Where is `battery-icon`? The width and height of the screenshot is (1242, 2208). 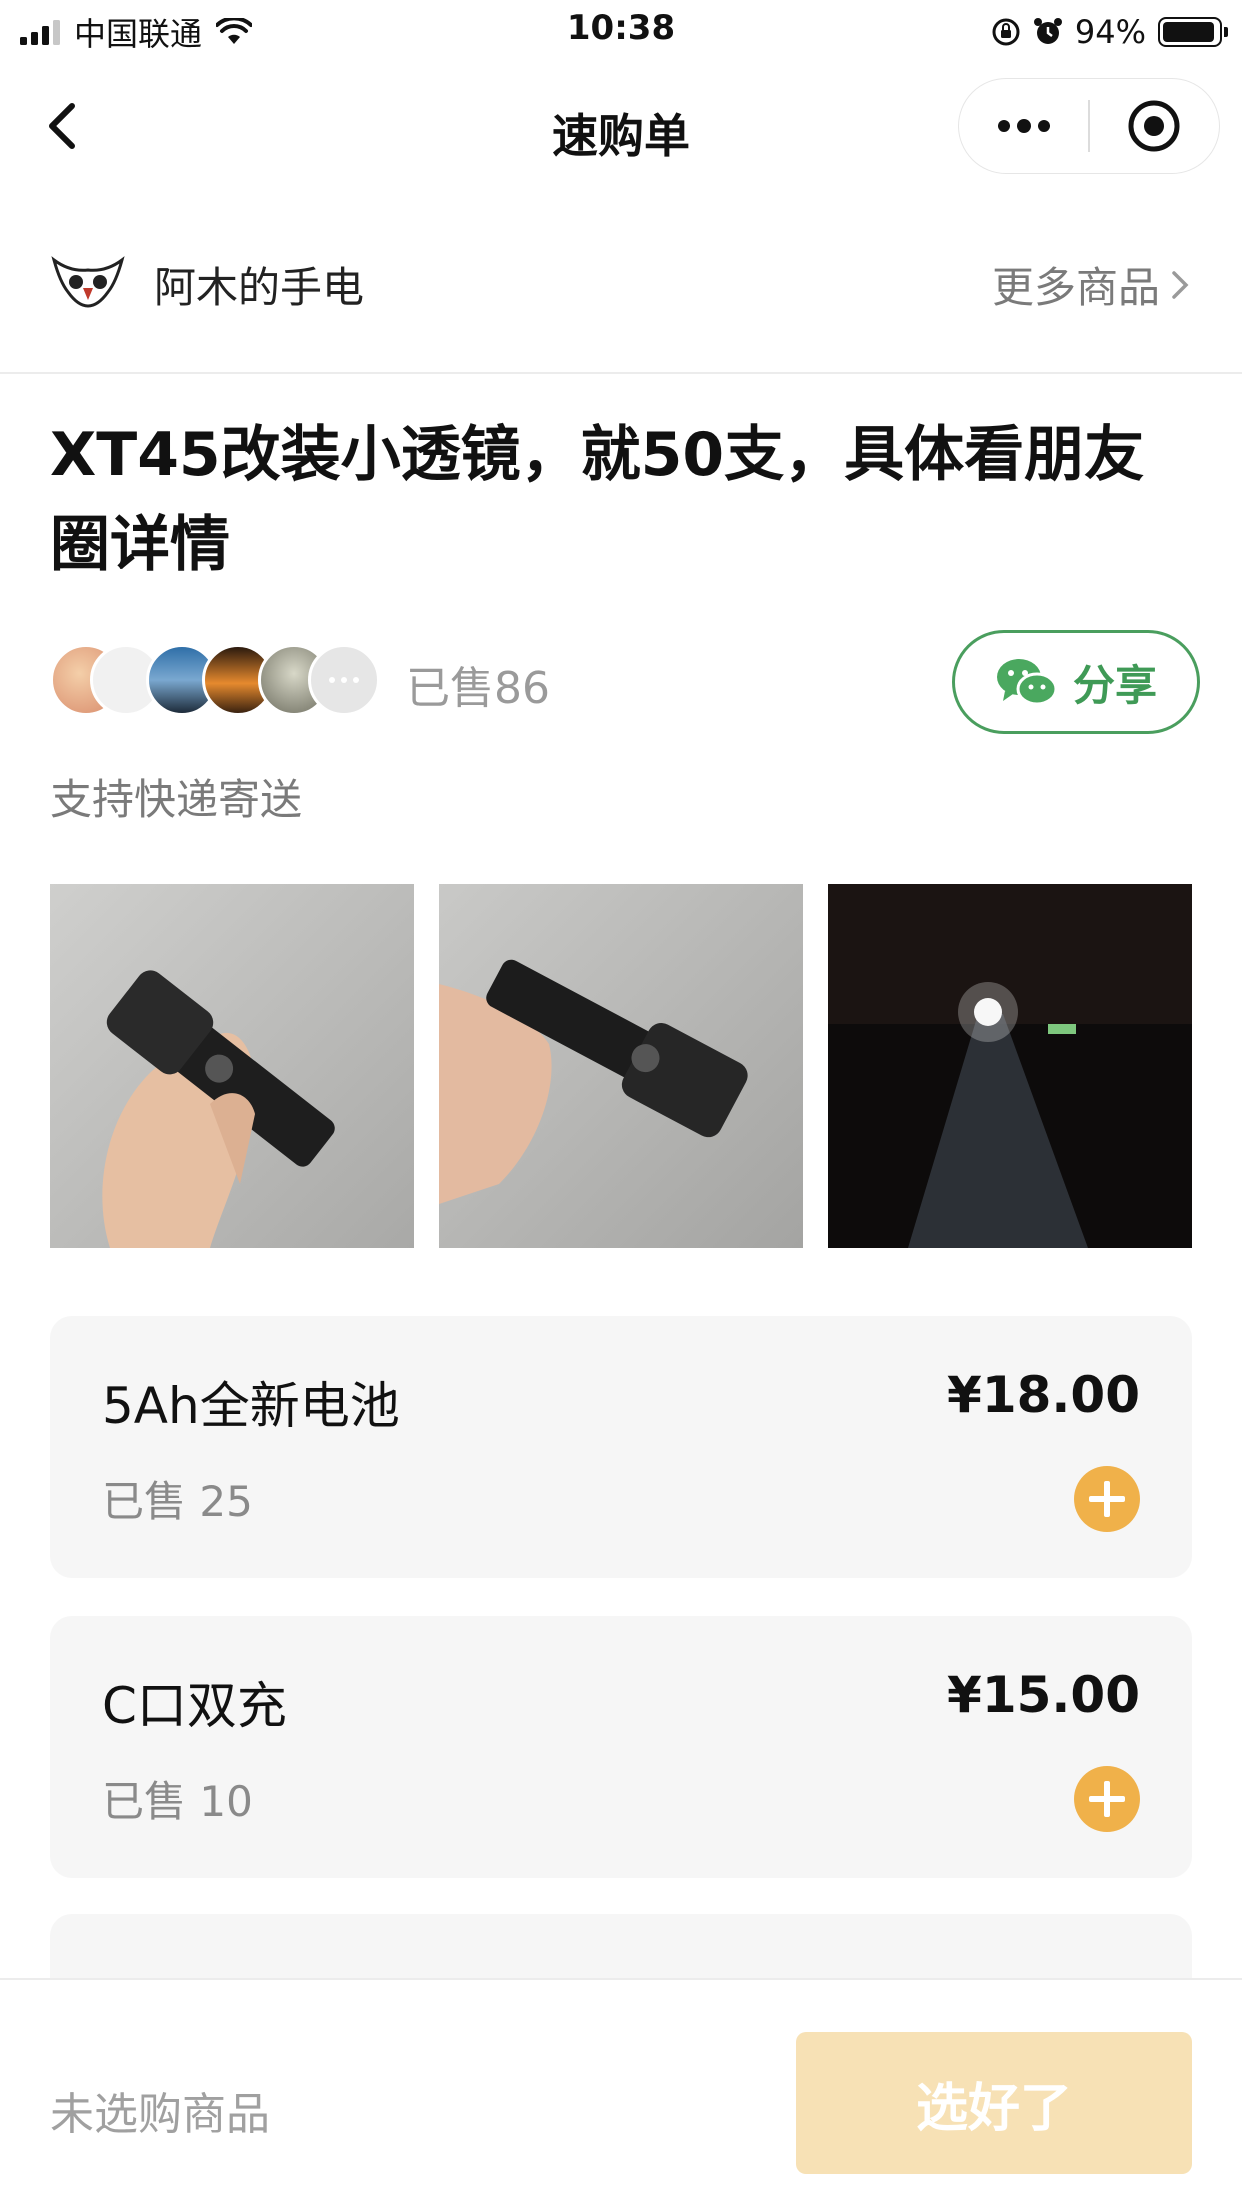
battery-icon is located at coordinates (1193, 32).